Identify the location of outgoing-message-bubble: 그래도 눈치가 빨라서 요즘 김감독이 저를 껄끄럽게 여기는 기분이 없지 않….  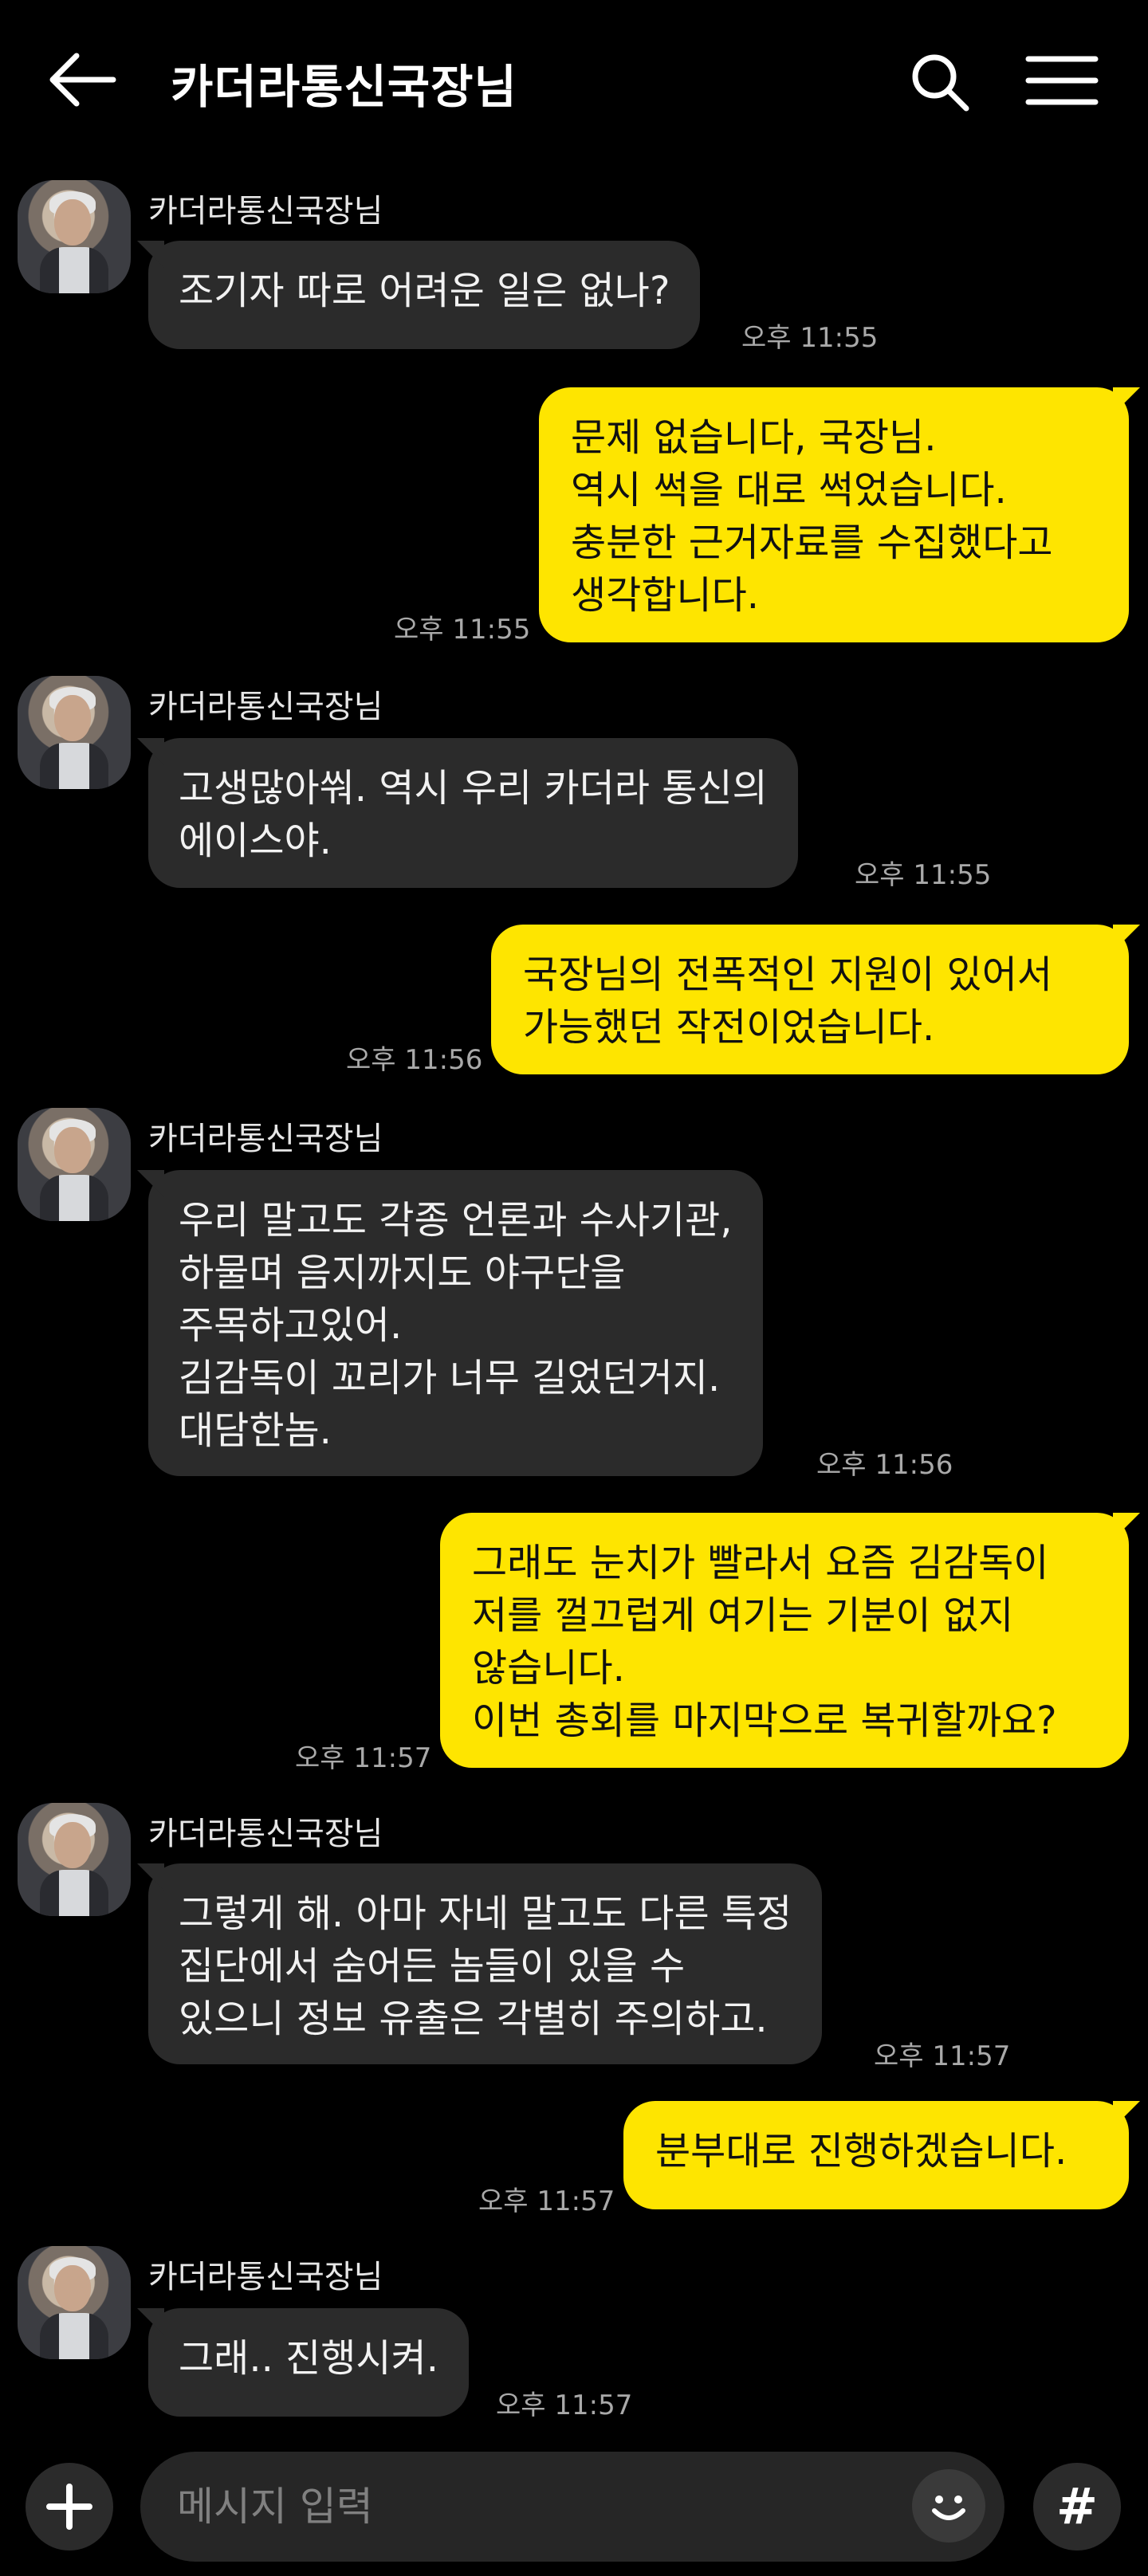
(790, 1640).